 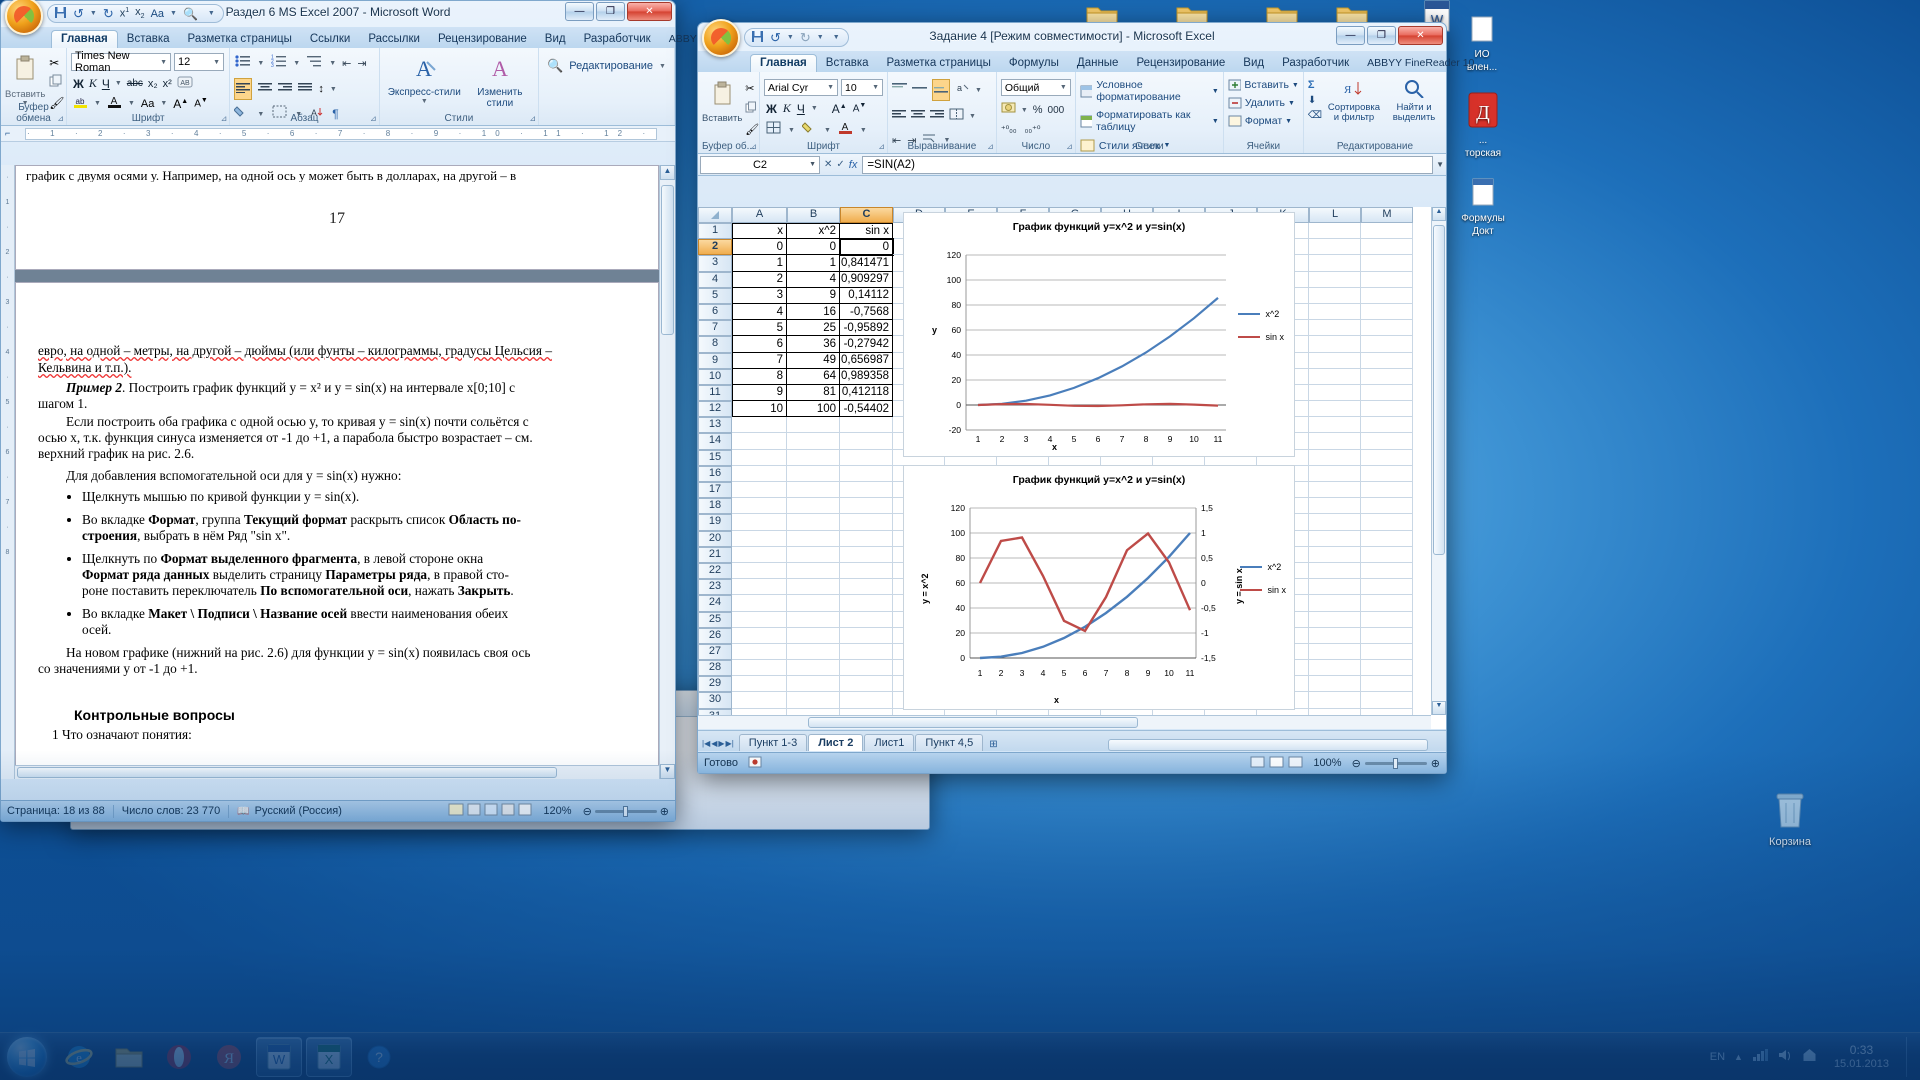 What do you see at coordinates (715, 441) in the screenshot?
I see `row-header: 14` at bounding box center [715, 441].